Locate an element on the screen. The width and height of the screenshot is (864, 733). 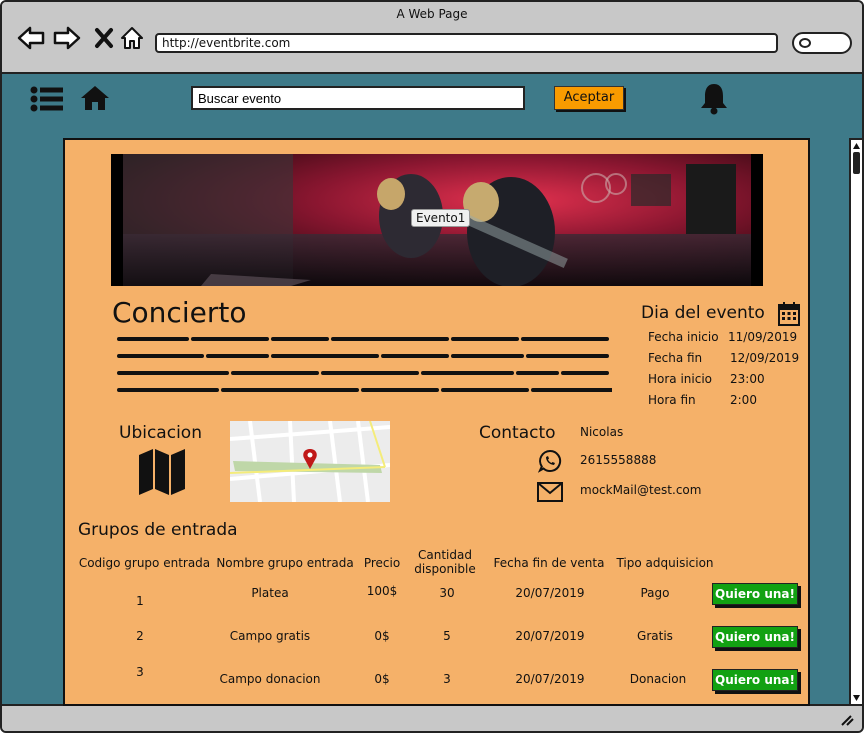
schedule-label: Fecha fin is located at coordinates (675, 358).